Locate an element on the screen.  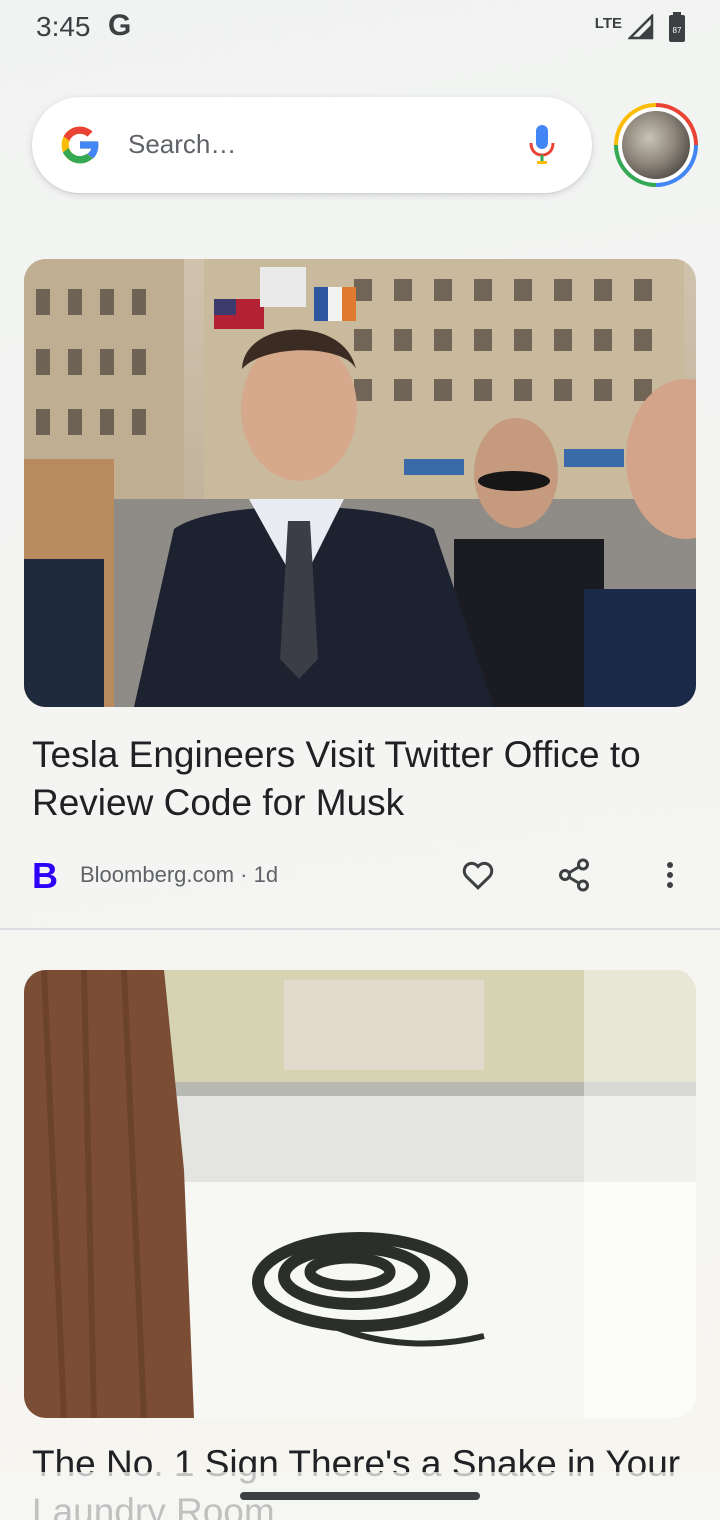
card-divider is located at coordinates (360, 929).